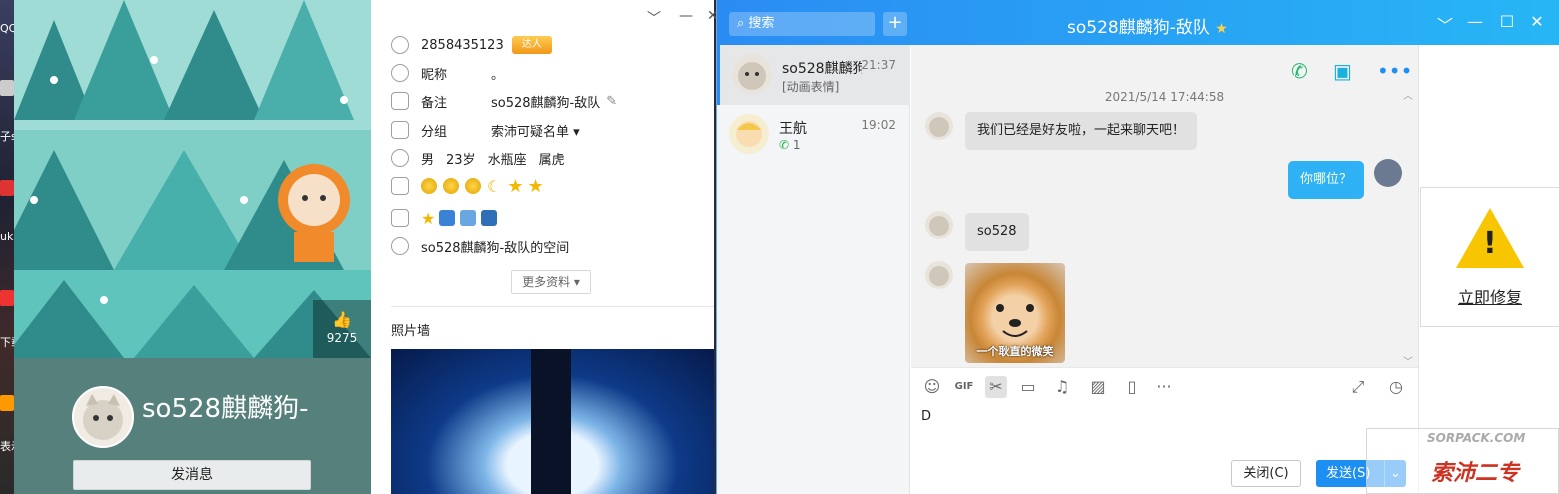 The height and width of the screenshot is (494, 1559). What do you see at coordinates (813, 269) in the screenshot?
I see `contact-list: so528麒麟狗 21:37 [动画表情] 王航 19:02 ✆ 1` at bounding box center [813, 269].